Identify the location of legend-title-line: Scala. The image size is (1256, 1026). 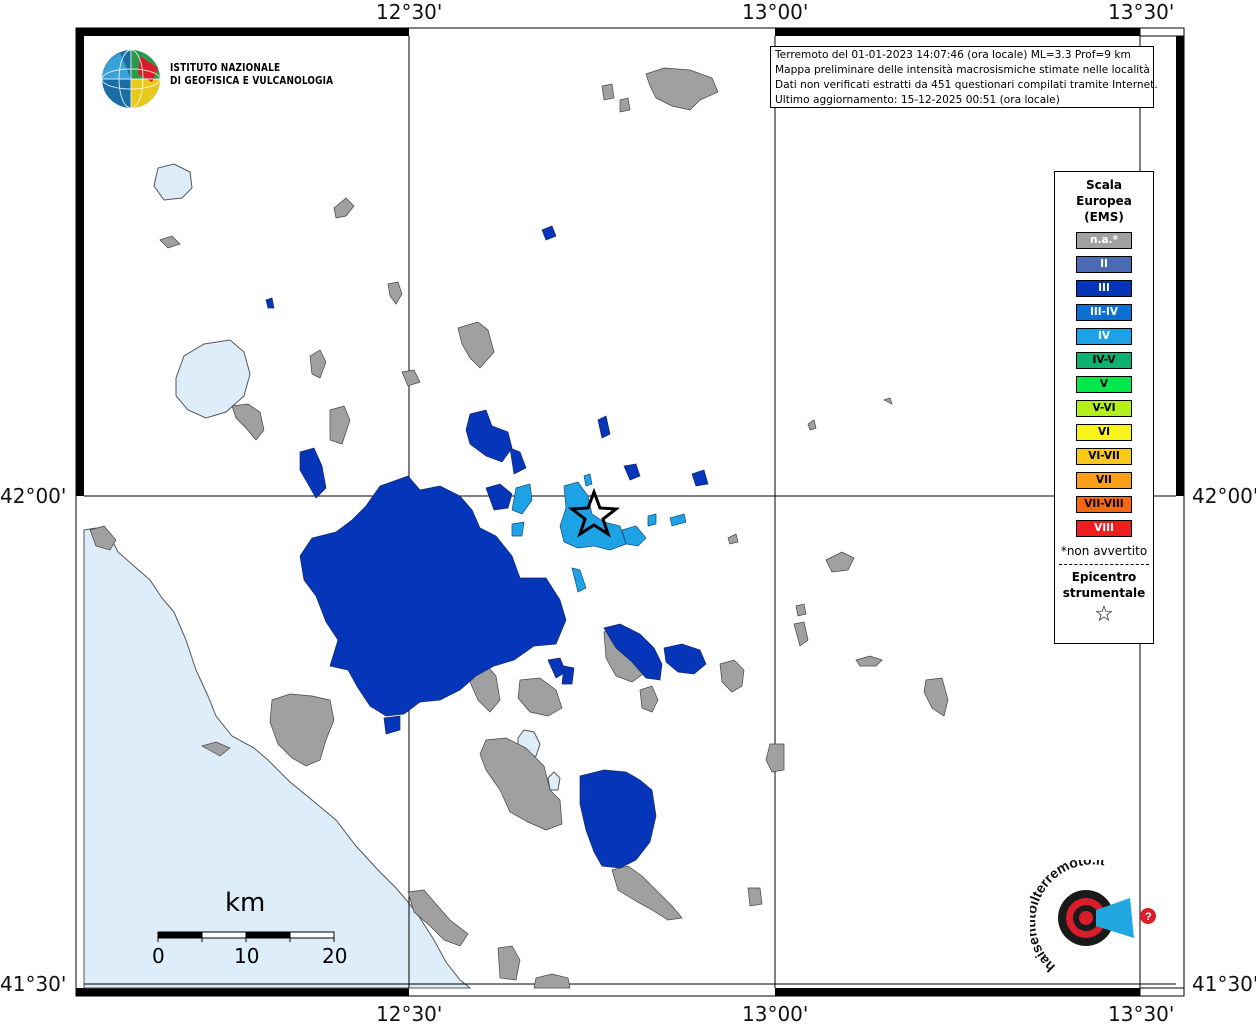
(1104, 185).